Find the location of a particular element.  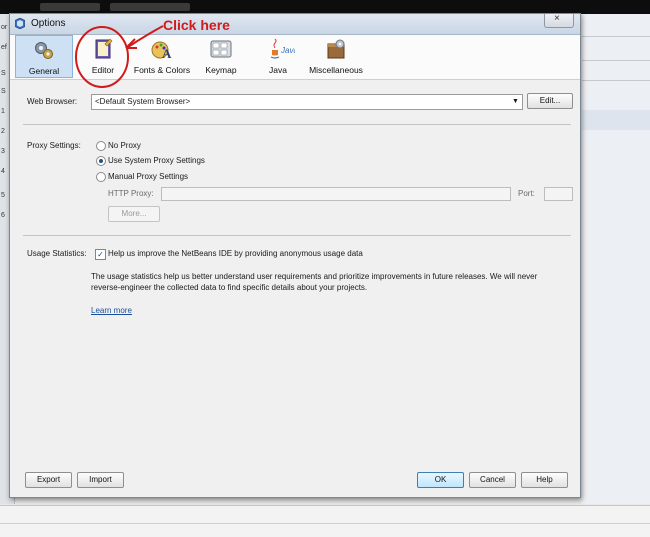

annotation-arrow is located at coordinates (145, 36).